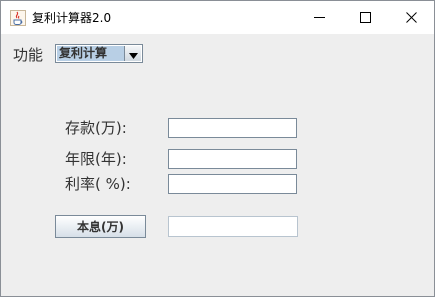 This screenshot has width=435, height=297. I want to click on close-icon, so click(411, 17).